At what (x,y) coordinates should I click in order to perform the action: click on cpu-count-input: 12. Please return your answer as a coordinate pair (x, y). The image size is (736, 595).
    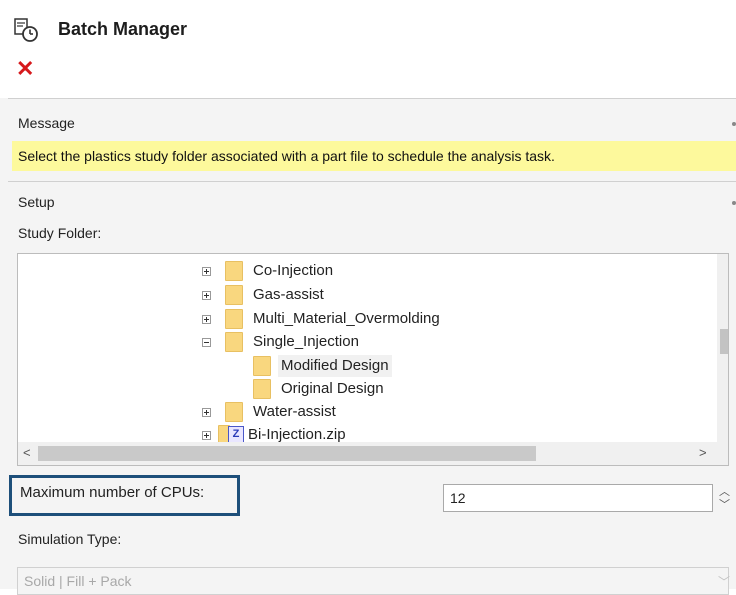
    Looking at the image, I should click on (578, 498).